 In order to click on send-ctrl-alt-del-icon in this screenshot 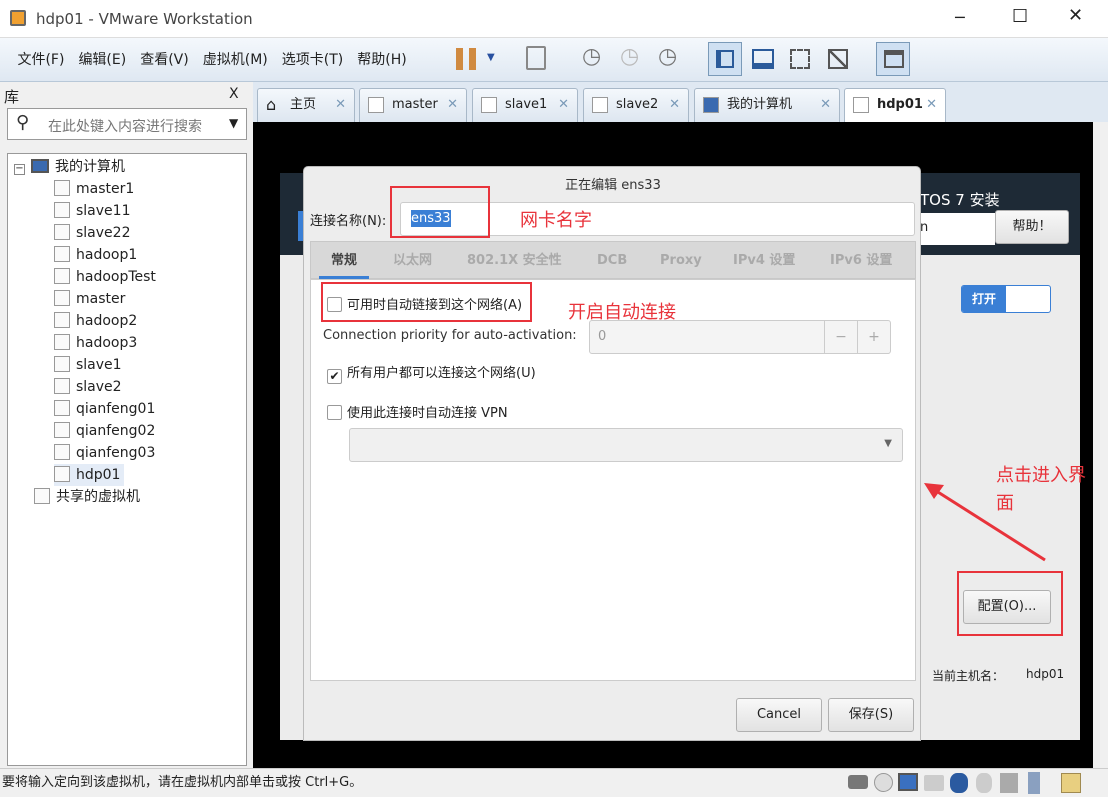, I will do `click(536, 58)`.